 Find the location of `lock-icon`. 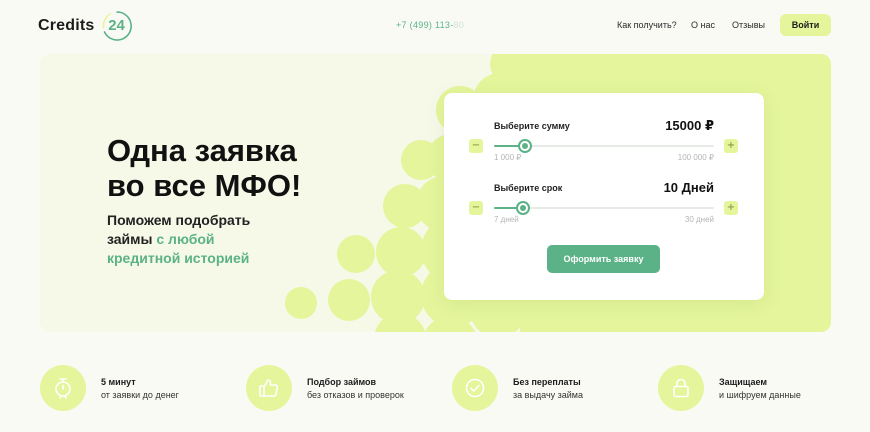

lock-icon is located at coordinates (681, 388).